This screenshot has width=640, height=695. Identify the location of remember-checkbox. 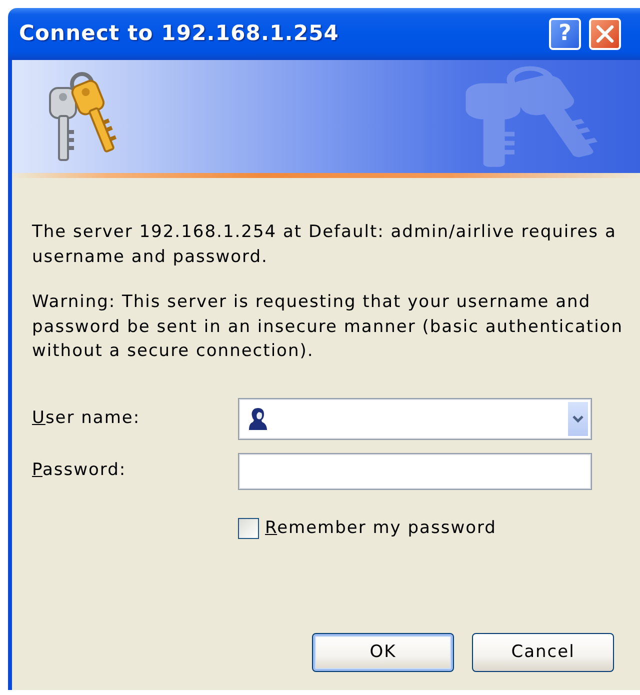
(248, 528).